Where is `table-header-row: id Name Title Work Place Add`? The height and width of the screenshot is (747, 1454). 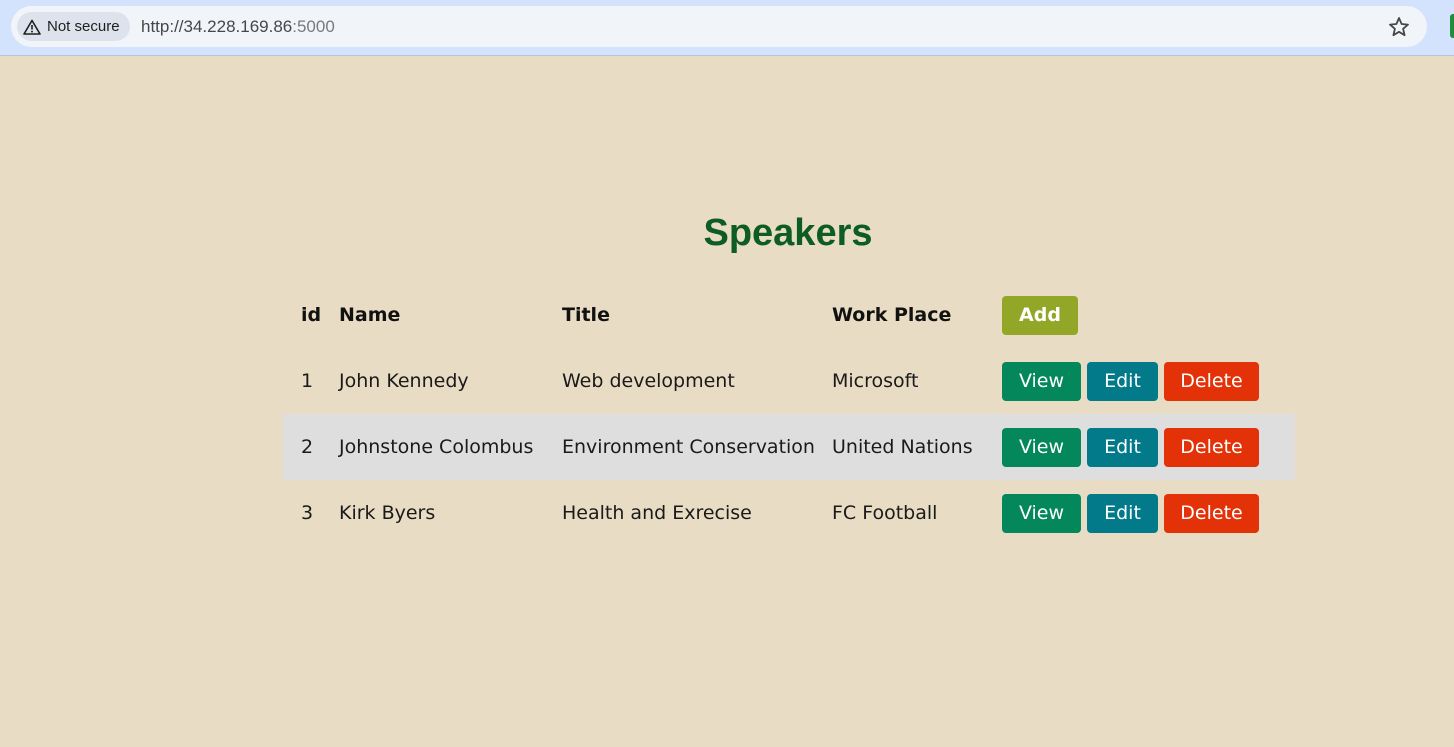 table-header-row: id Name Title Work Place Add is located at coordinates (789, 315).